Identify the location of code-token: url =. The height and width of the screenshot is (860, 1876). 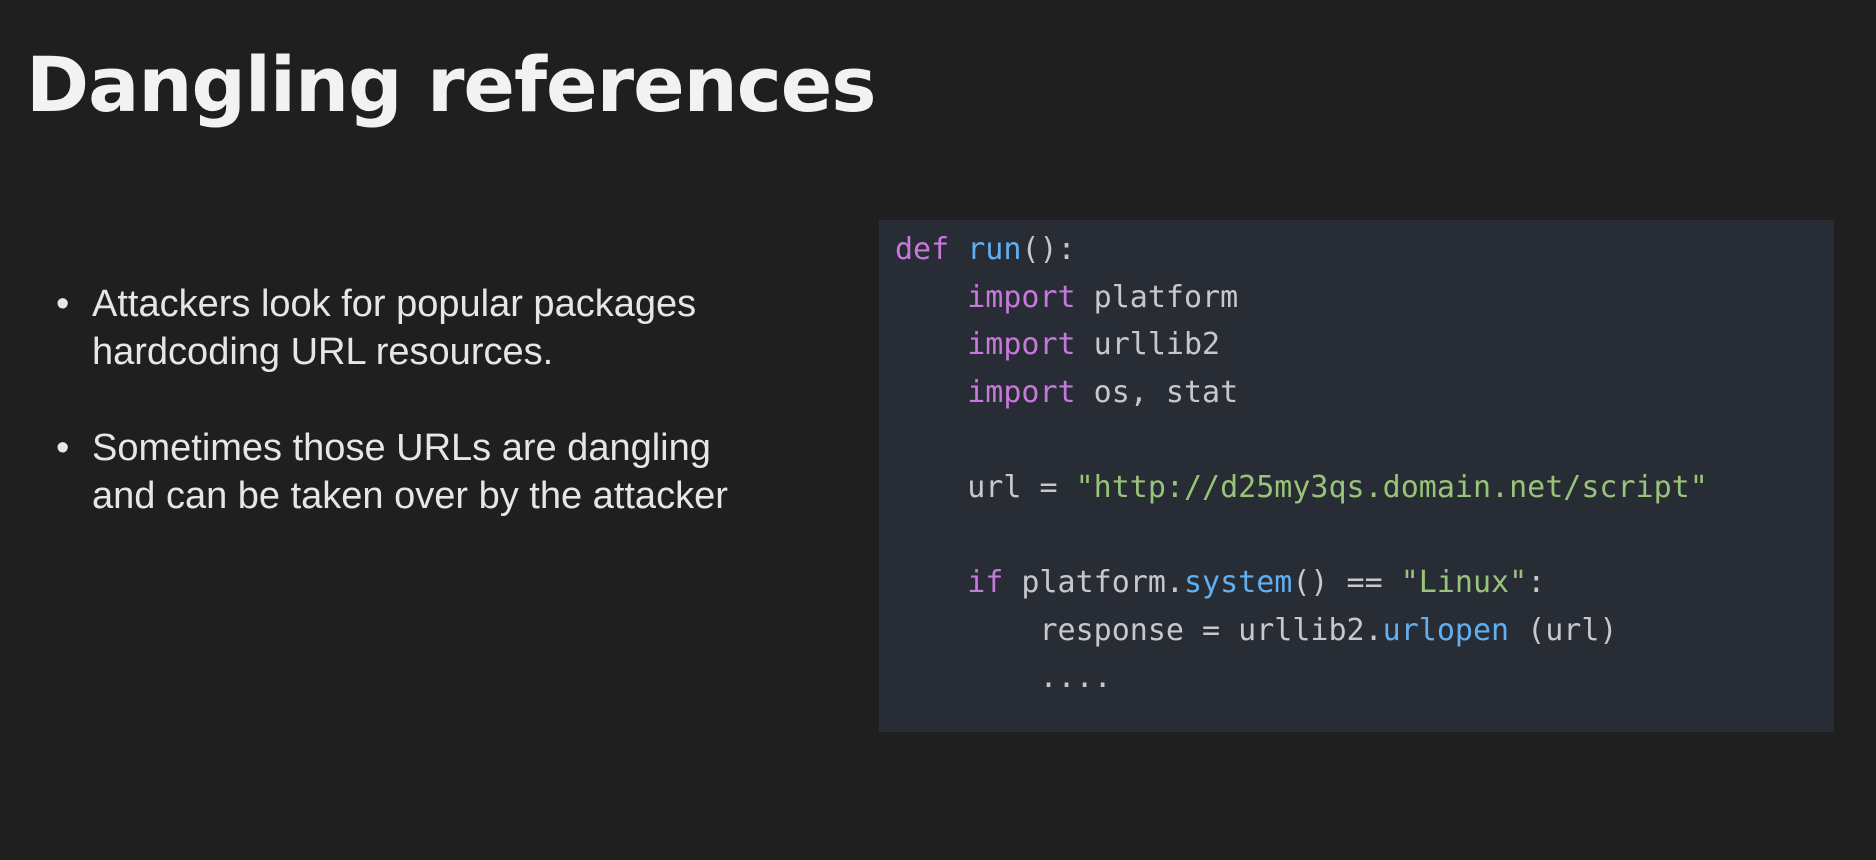
(985, 487).